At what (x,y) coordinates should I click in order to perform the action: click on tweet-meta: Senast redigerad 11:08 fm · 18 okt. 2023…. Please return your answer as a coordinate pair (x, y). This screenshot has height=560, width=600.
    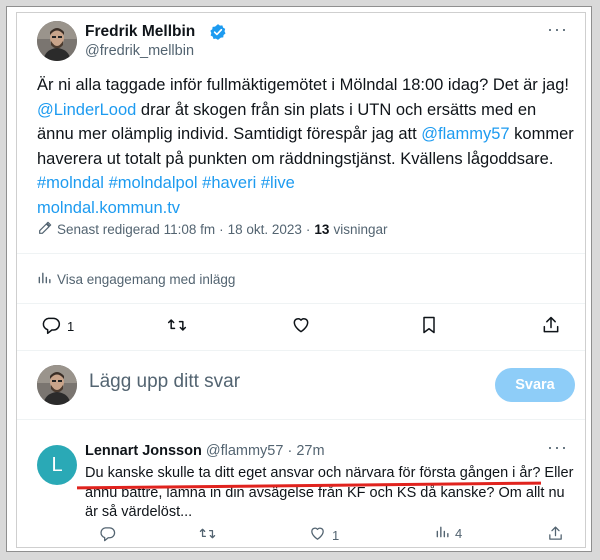
    Looking at the image, I should click on (212, 229).